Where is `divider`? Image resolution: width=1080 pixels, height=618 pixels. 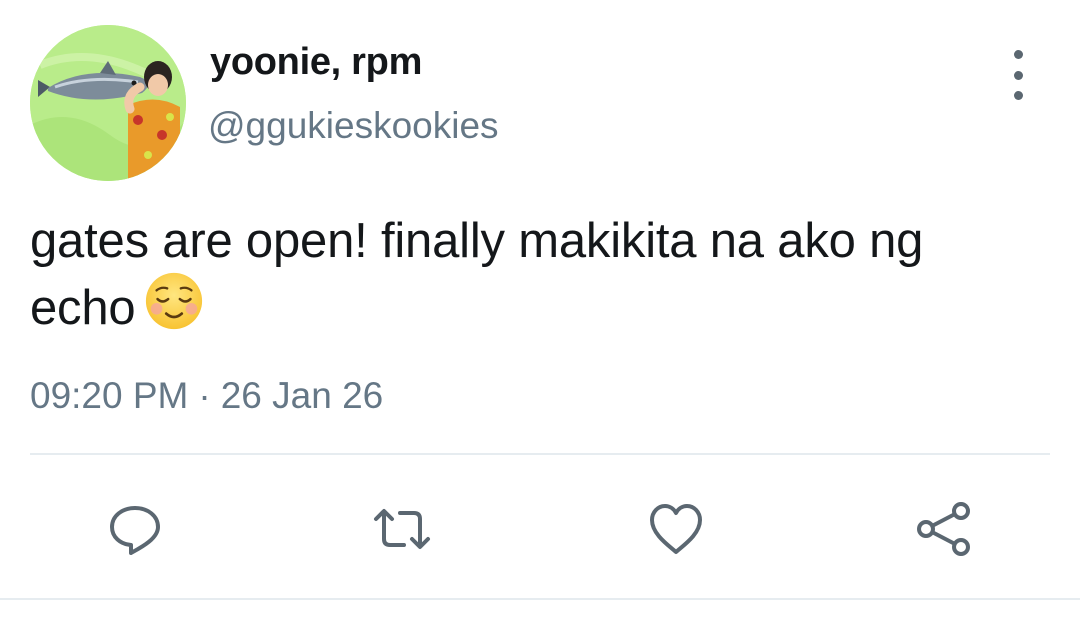
divider is located at coordinates (540, 454).